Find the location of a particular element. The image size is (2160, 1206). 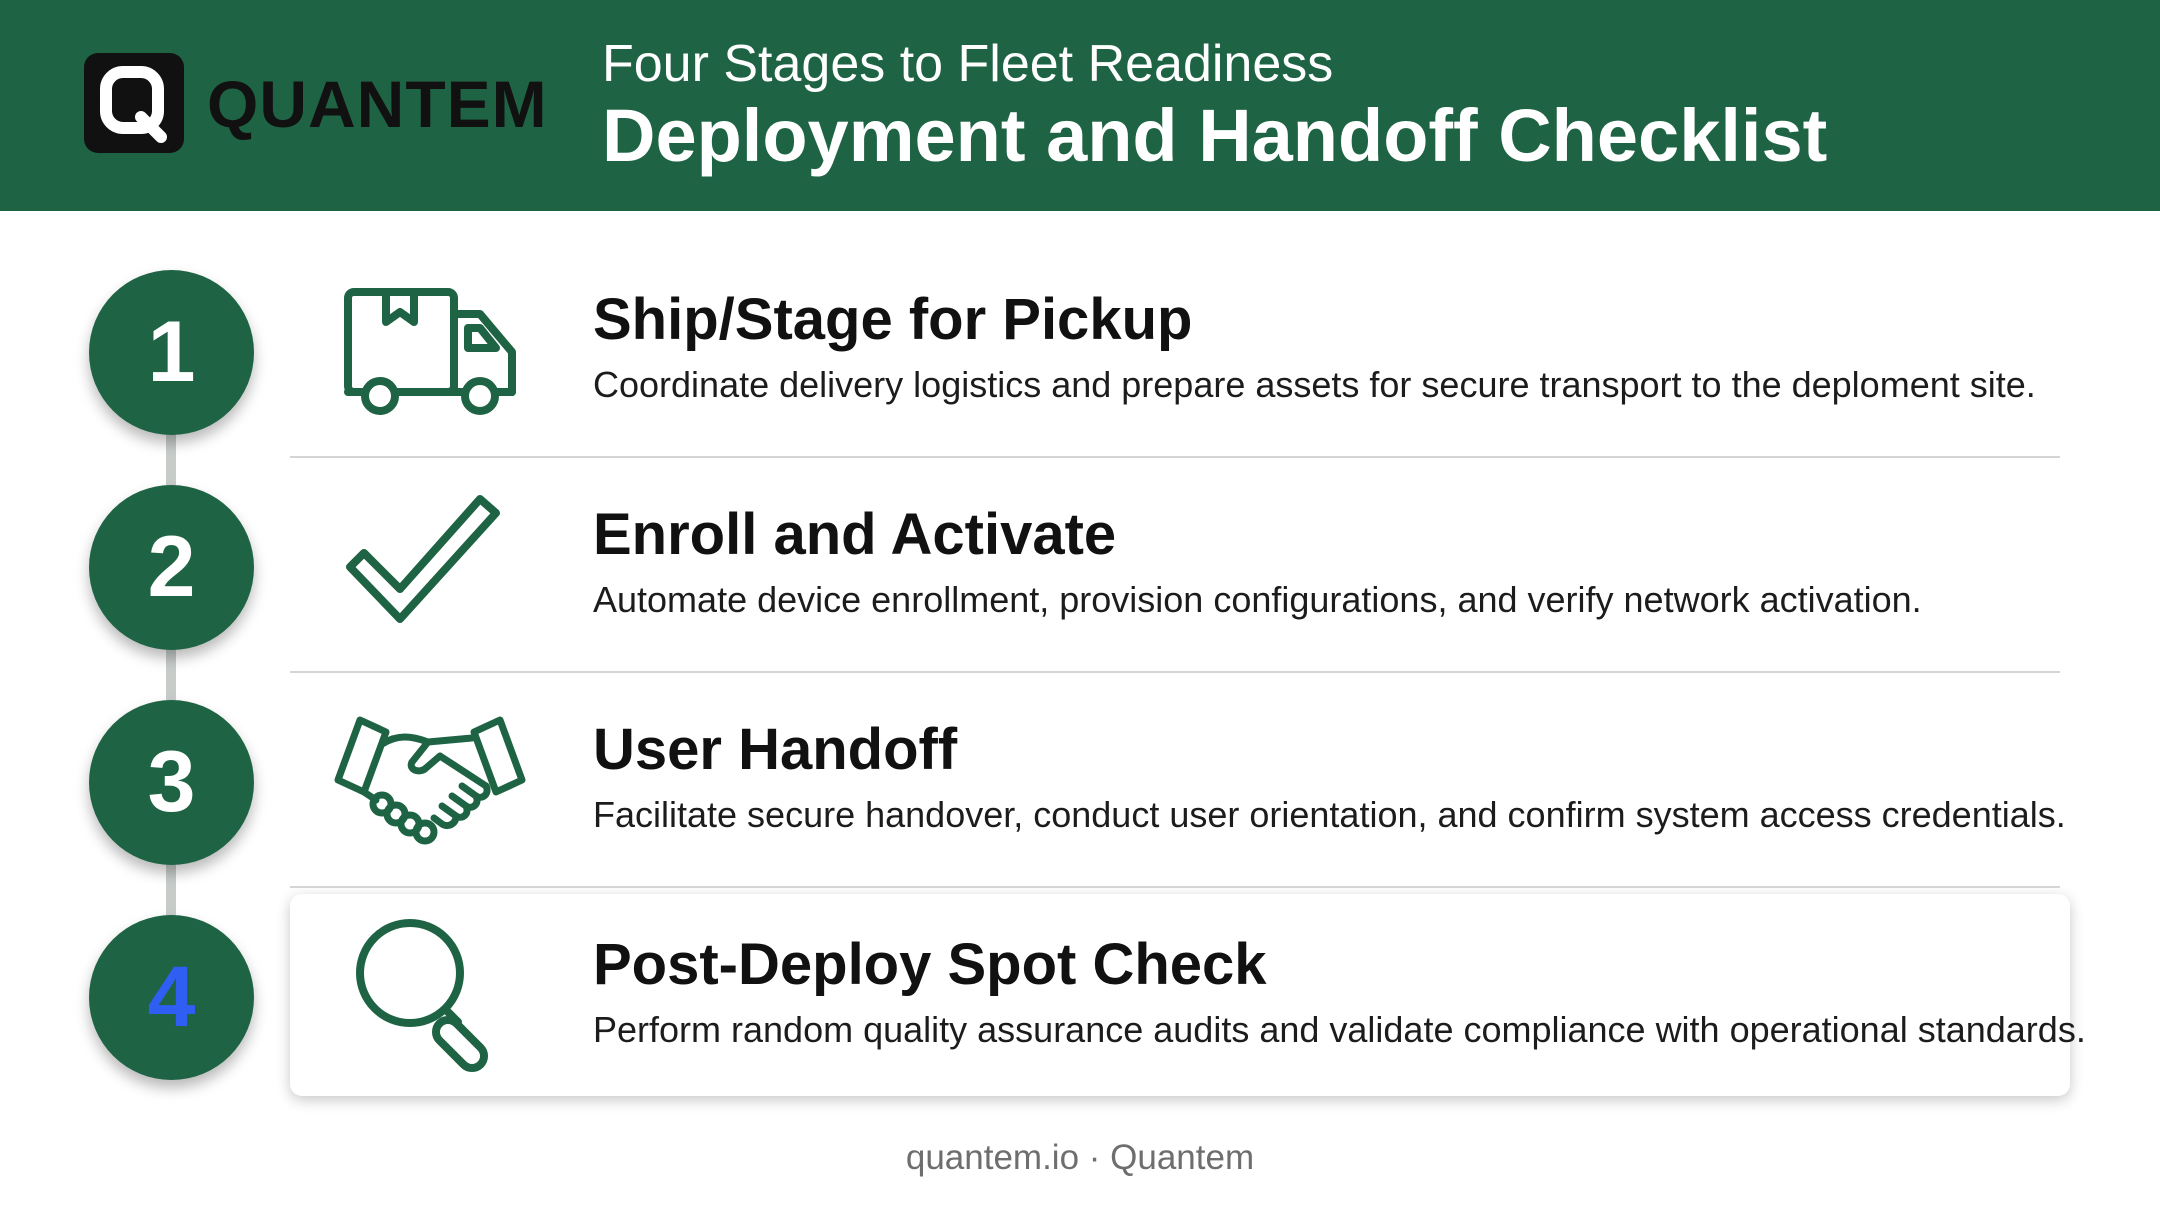

logo-mark is located at coordinates (134, 103).